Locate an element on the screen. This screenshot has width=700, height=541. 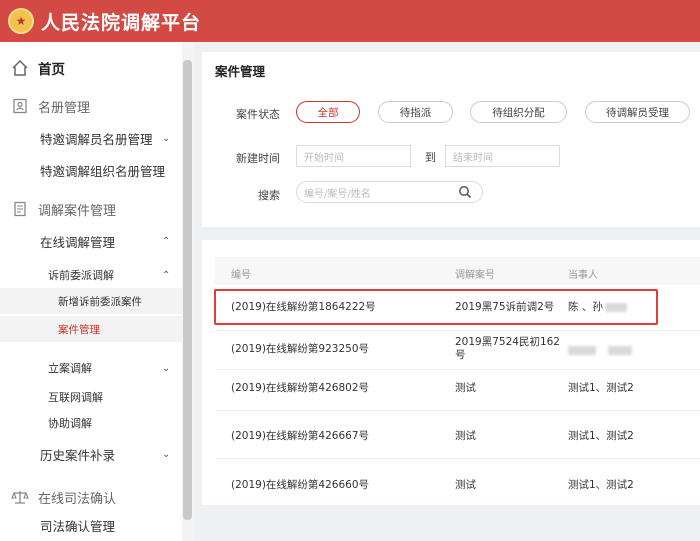
table-row-4-parties: 测试1、测试2 is located at coordinates (601, 436).